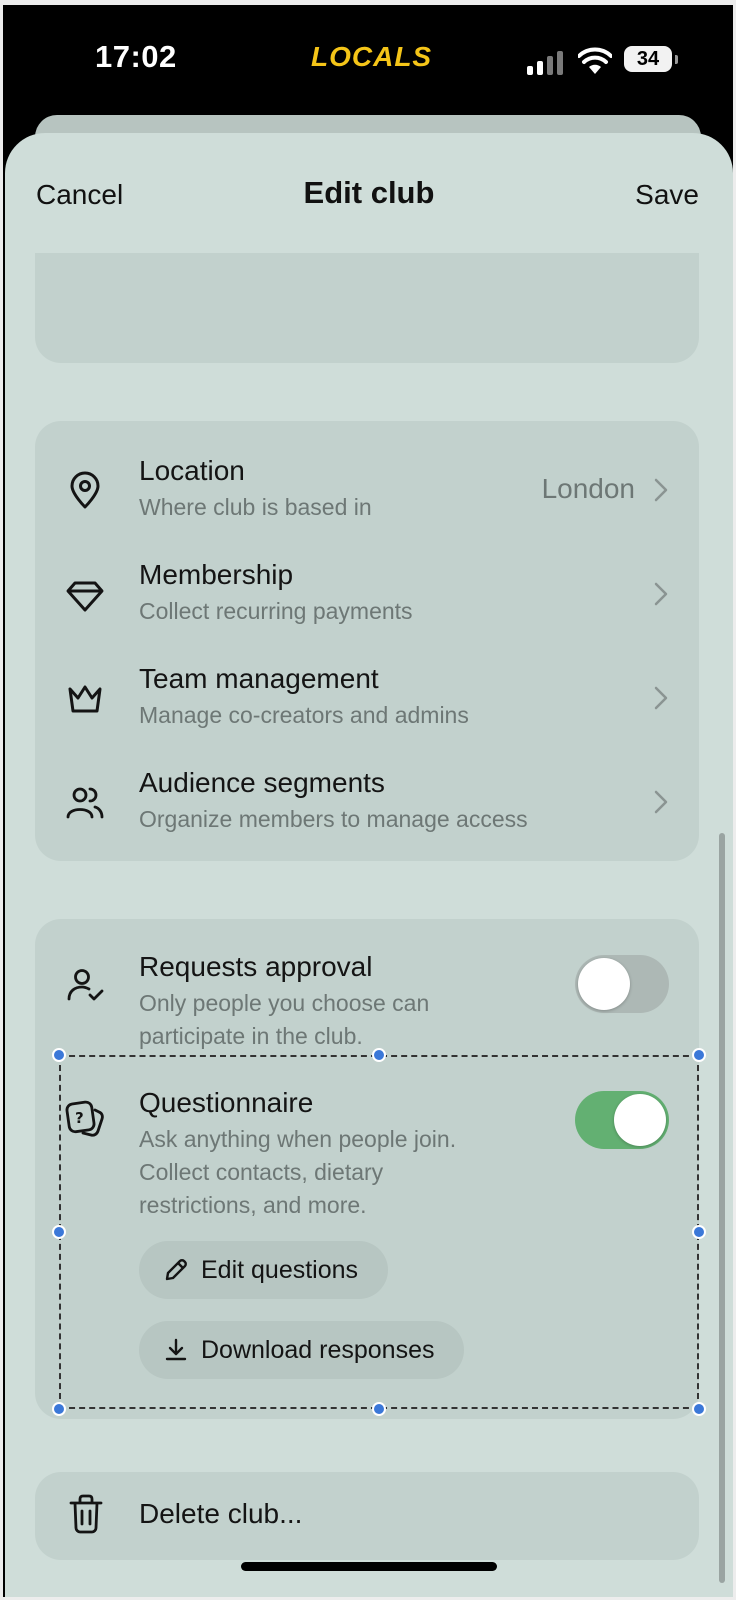 Image resolution: width=736 pixels, height=1600 pixels. Describe the element at coordinates (604, 984) in the screenshot. I see `toggle-knob` at that location.